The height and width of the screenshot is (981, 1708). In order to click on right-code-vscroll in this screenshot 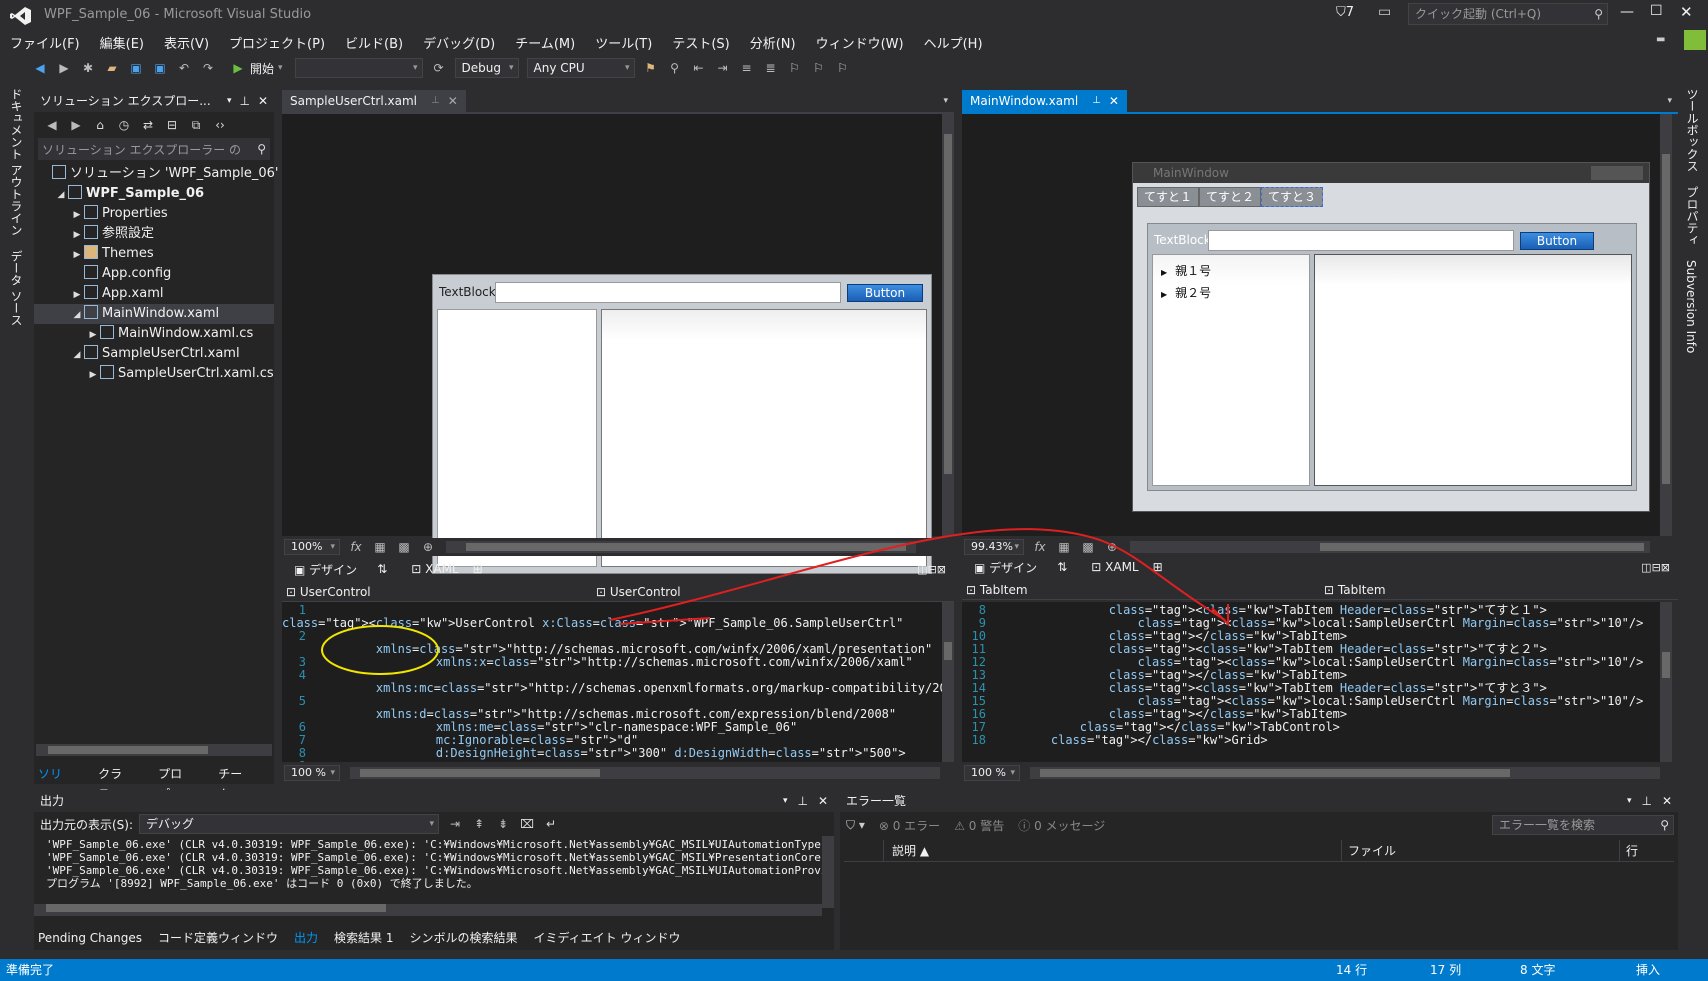, I will do `click(1666, 682)`.